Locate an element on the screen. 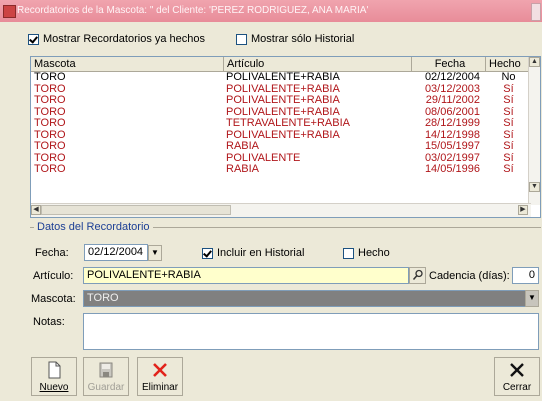  cerrar-button: Cerrar is located at coordinates (517, 376).